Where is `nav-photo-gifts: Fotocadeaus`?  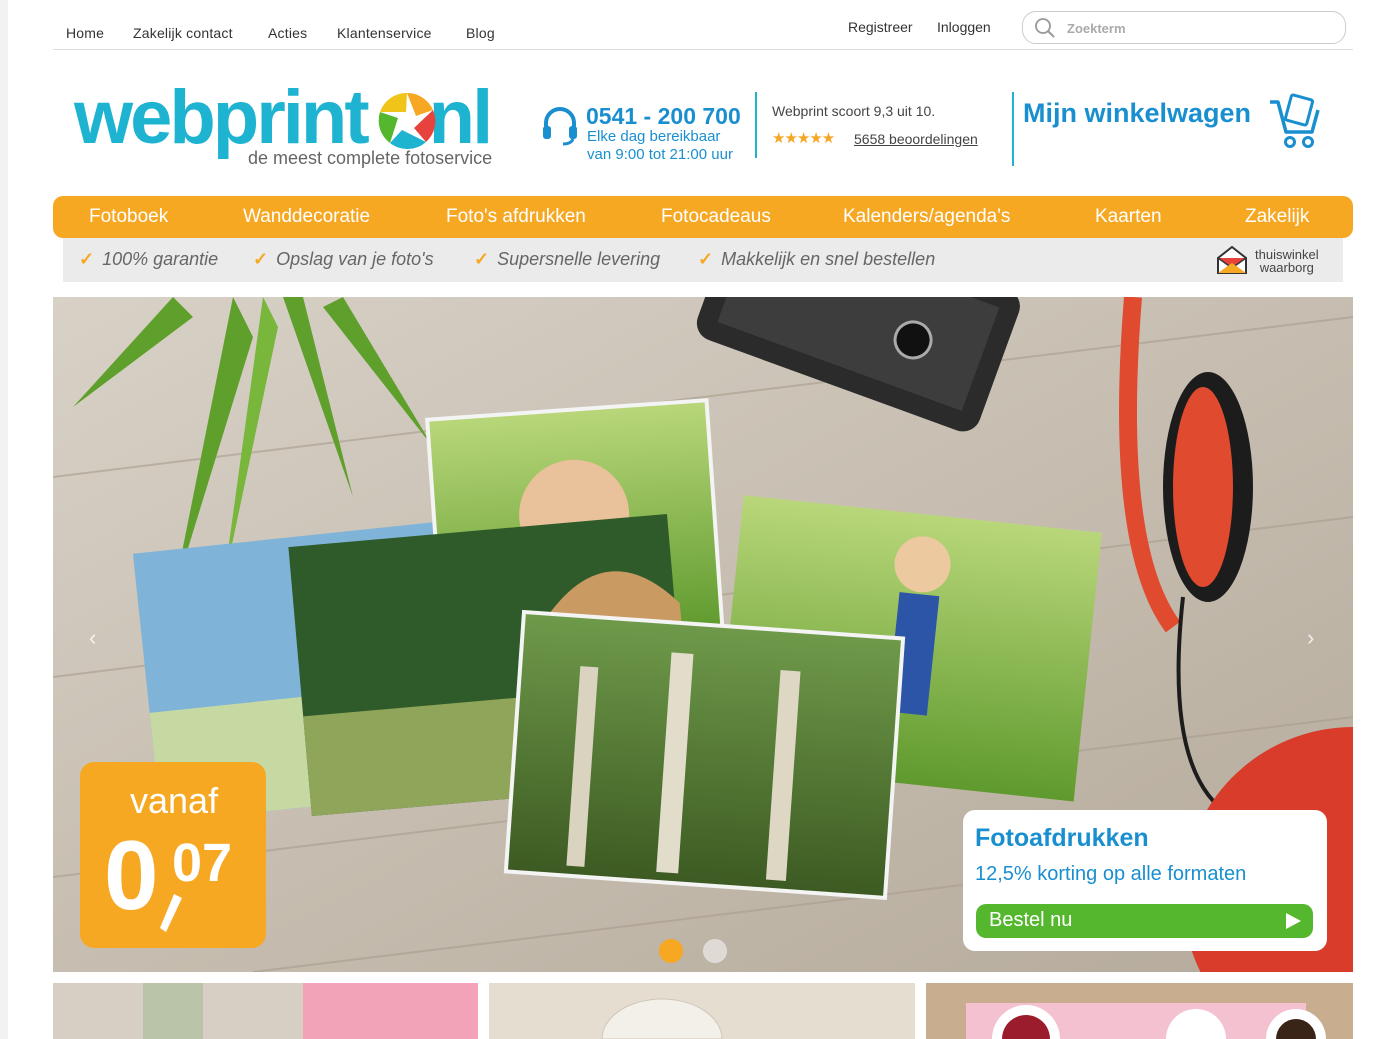
nav-photo-gifts: Fotocadeaus is located at coordinates (716, 217).